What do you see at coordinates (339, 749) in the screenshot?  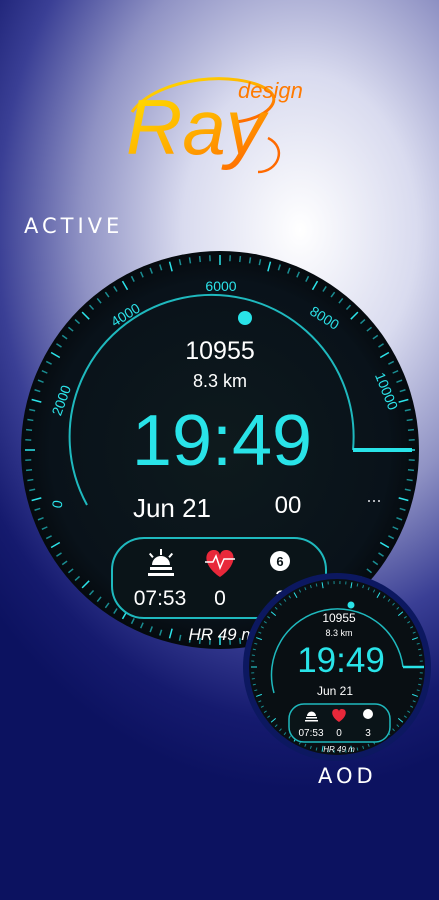 I see `aod-hr: HR 49 m` at bounding box center [339, 749].